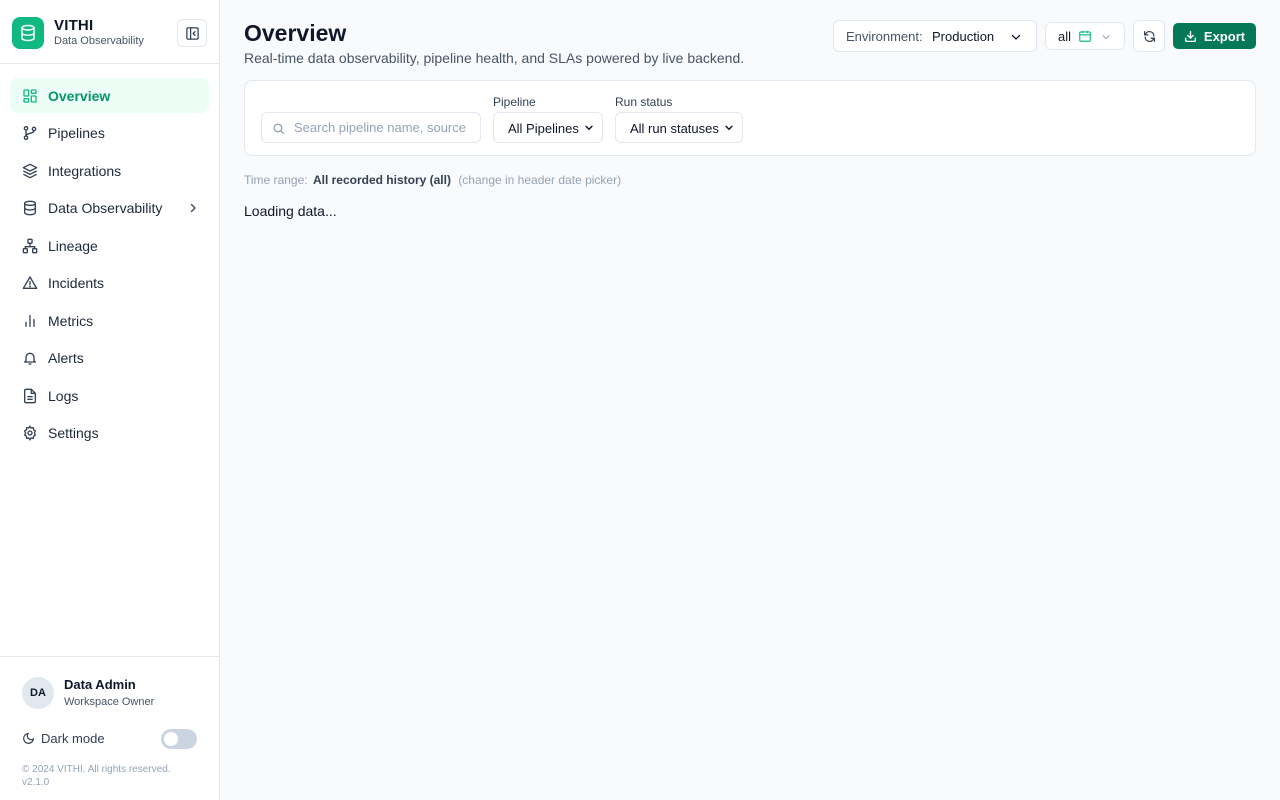  I want to click on sidebar-item-label: Metrics, so click(71, 320).